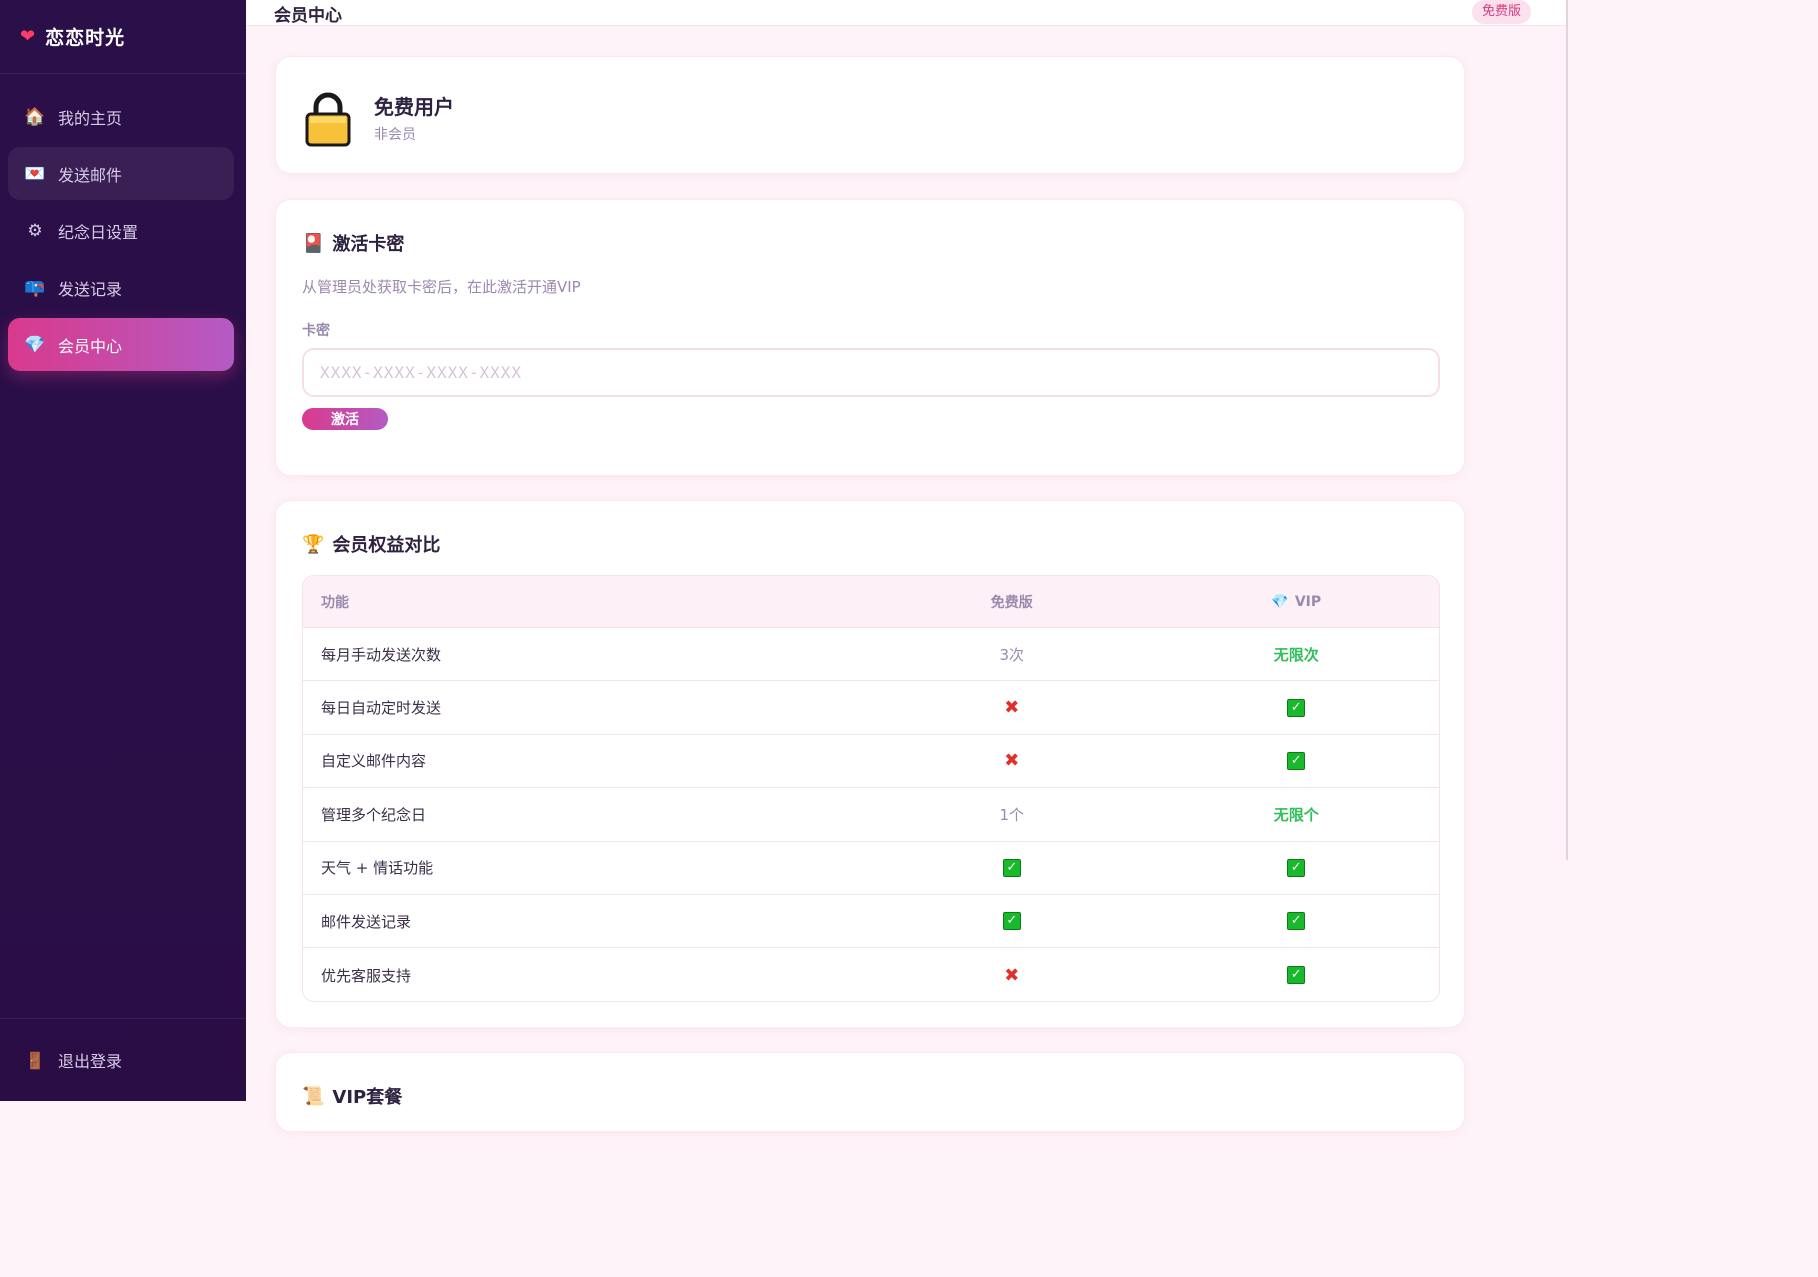 This screenshot has height=1277, width=1818. I want to click on sidebar-nav: 🏠 我的主页 💌 发送邮件 ⚙ 纪念日设置 📪 发送记录 💎 会员中心, so click(123, 222).